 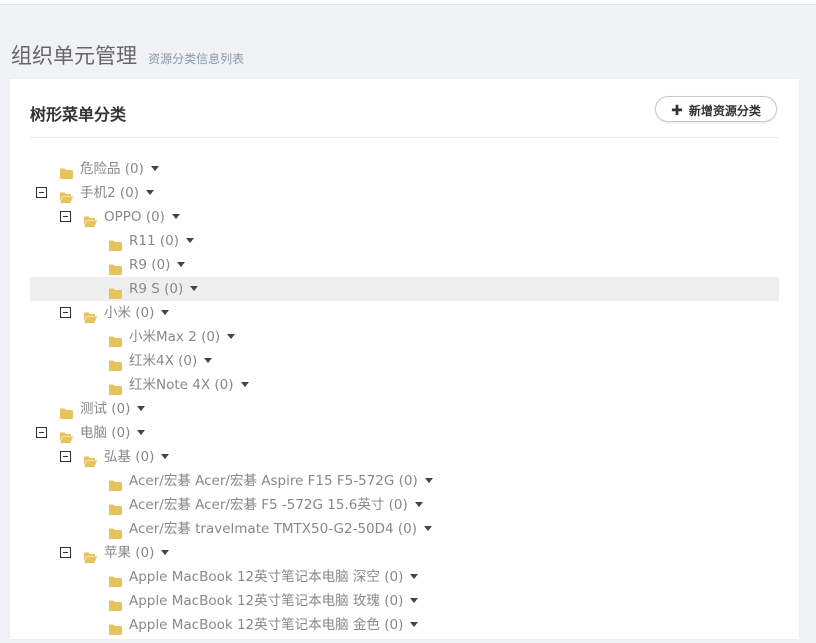 I want to click on tree-node-label: Apple MacBook 12英寸笔记本电脑 玫瑰 (0), so click(x=274, y=601).